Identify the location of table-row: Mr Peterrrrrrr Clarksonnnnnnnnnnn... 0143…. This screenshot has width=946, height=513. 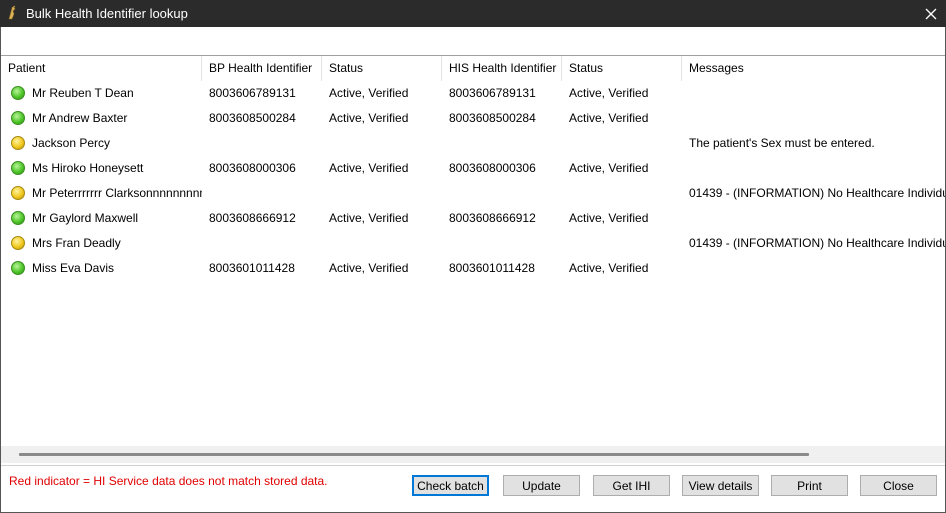
(473, 193).